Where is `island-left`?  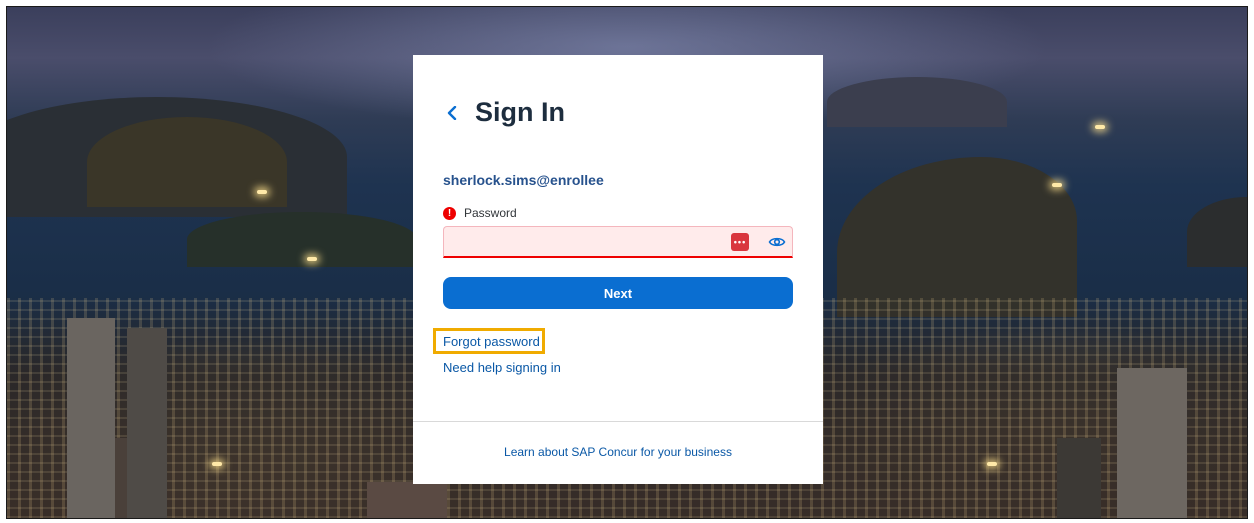 island-left is located at coordinates (302, 239).